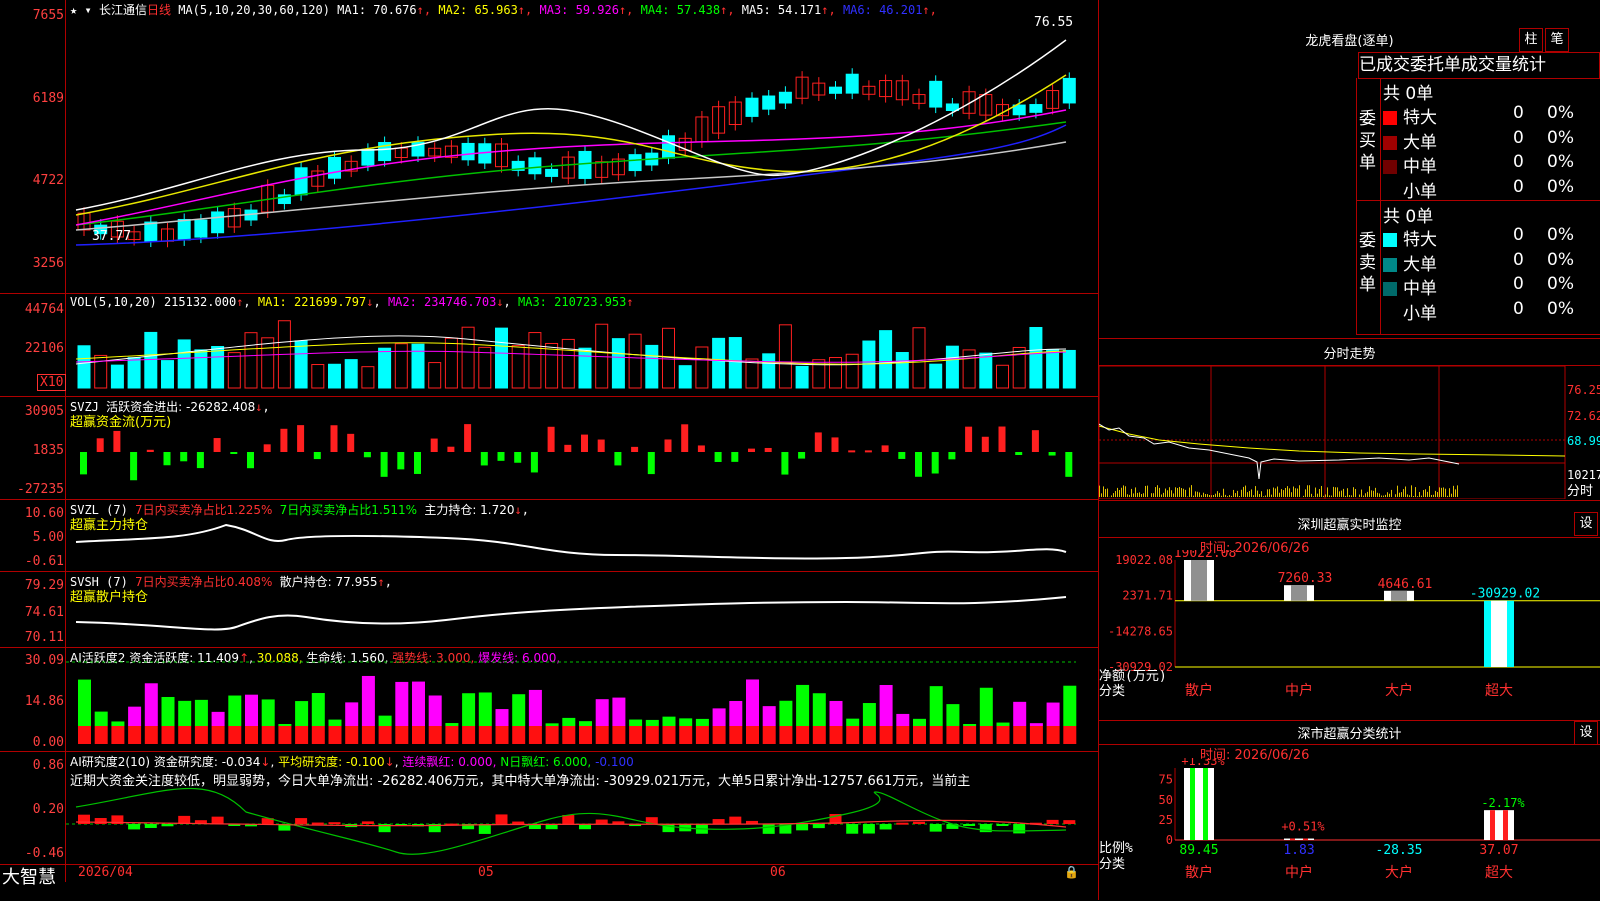 The width and height of the screenshot is (1600, 901). I want to click on svsh-axis-label: 74.61, so click(32, 612).